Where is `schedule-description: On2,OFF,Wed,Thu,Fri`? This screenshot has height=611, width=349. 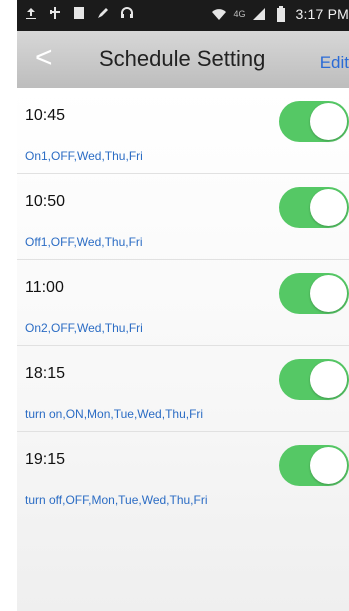 schedule-description: On2,OFF,Wed,Thu,Fri is located at coordinates (84, 328).